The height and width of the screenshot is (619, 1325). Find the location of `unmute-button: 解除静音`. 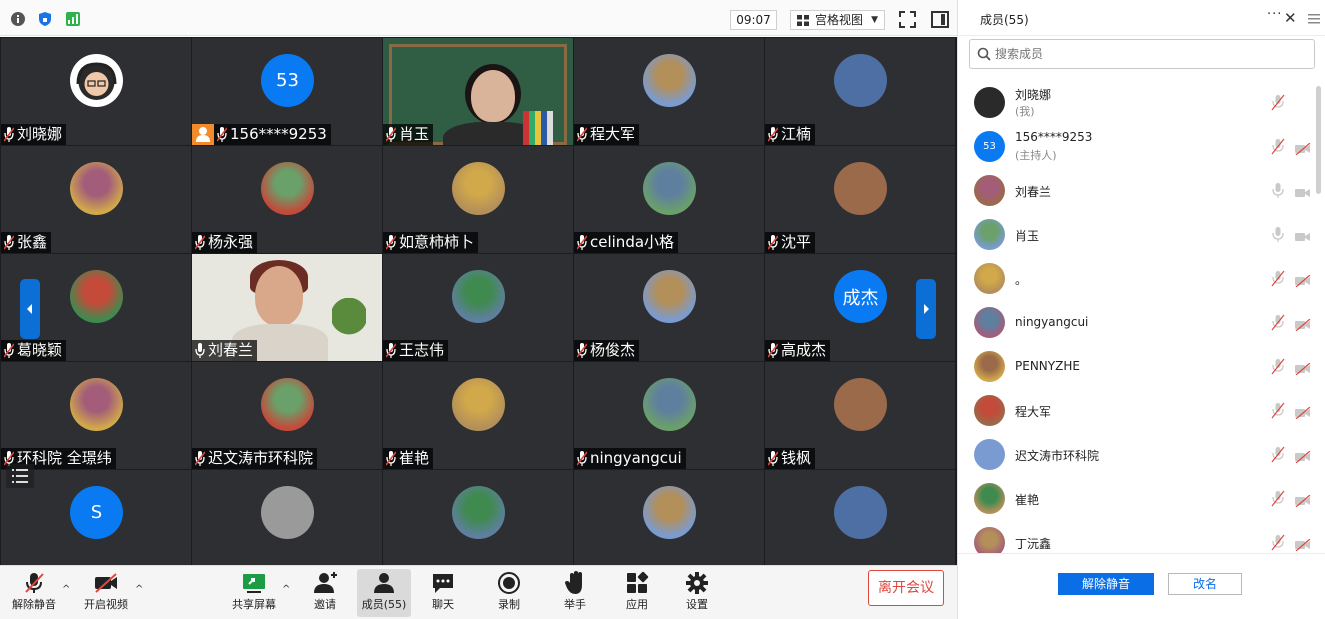

unmute-button: 解除静音 is located at coordinates (34, 593).